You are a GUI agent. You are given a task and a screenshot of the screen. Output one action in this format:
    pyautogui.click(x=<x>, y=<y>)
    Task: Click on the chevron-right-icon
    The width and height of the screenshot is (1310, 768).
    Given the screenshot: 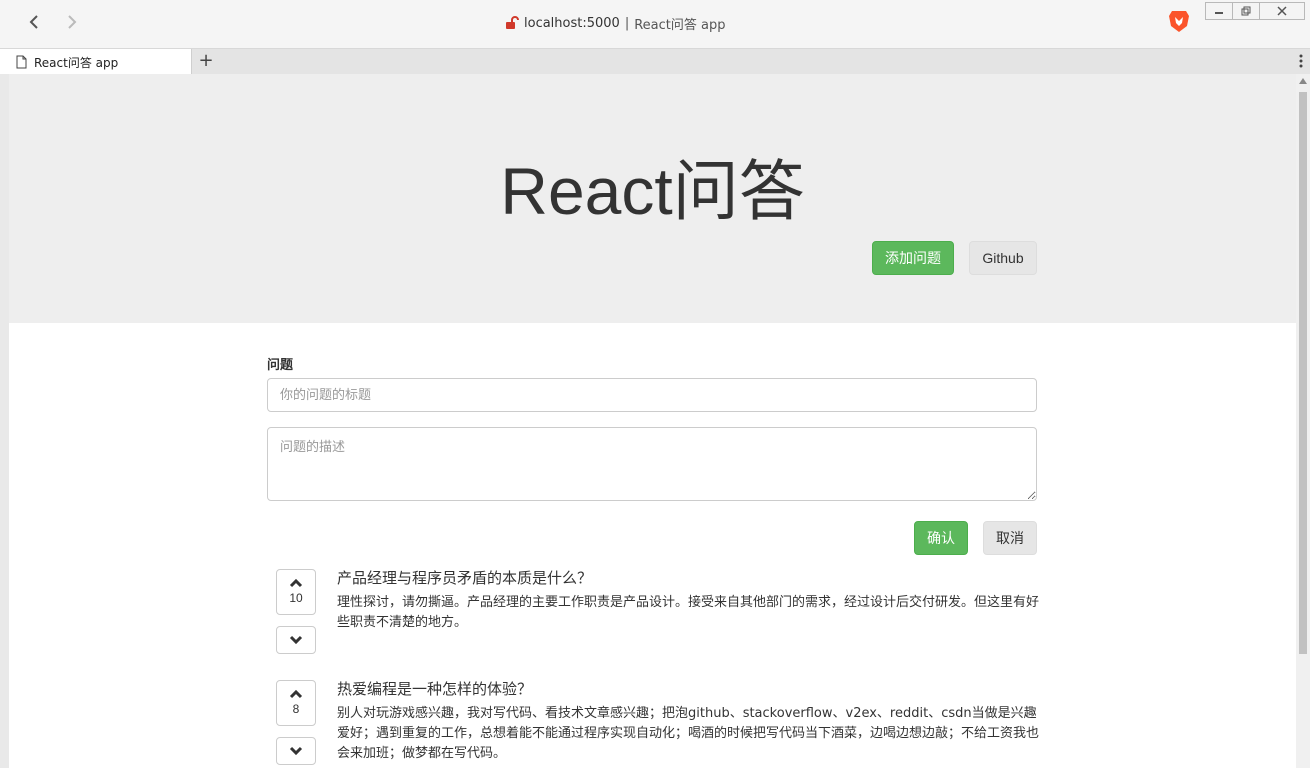 What is the action you would take?
    pyautogui.click(x=72, y=22)
    